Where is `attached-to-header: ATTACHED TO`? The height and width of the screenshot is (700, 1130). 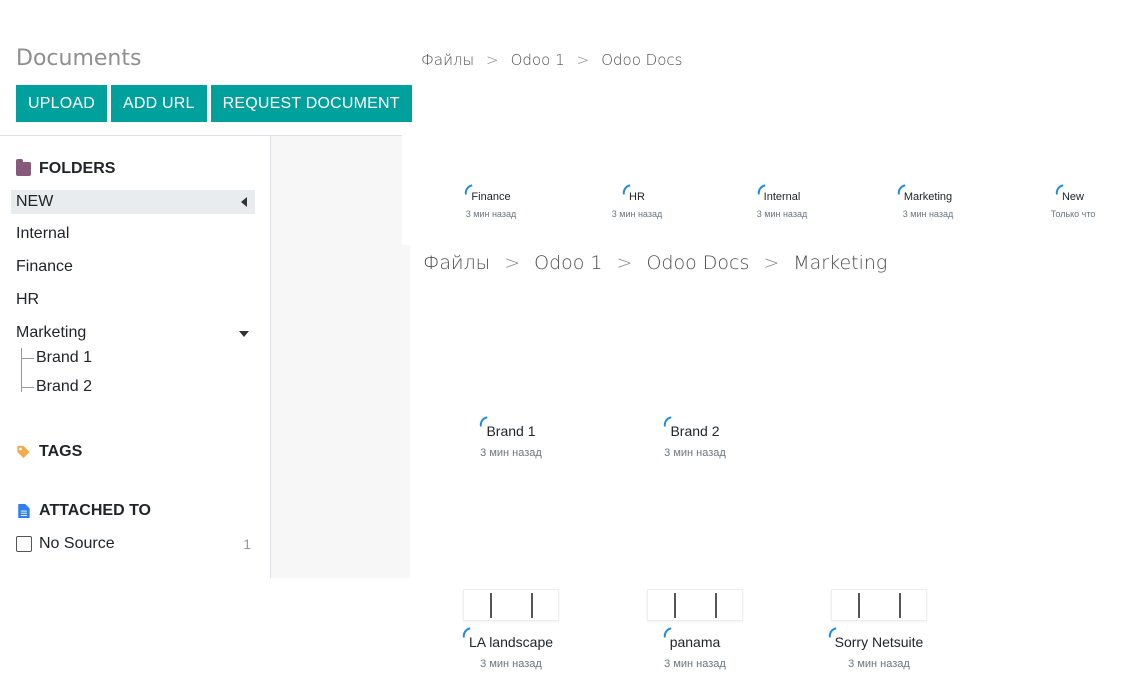 attached-to-header: ATTACHED TO is located at coordinates (83, 511).